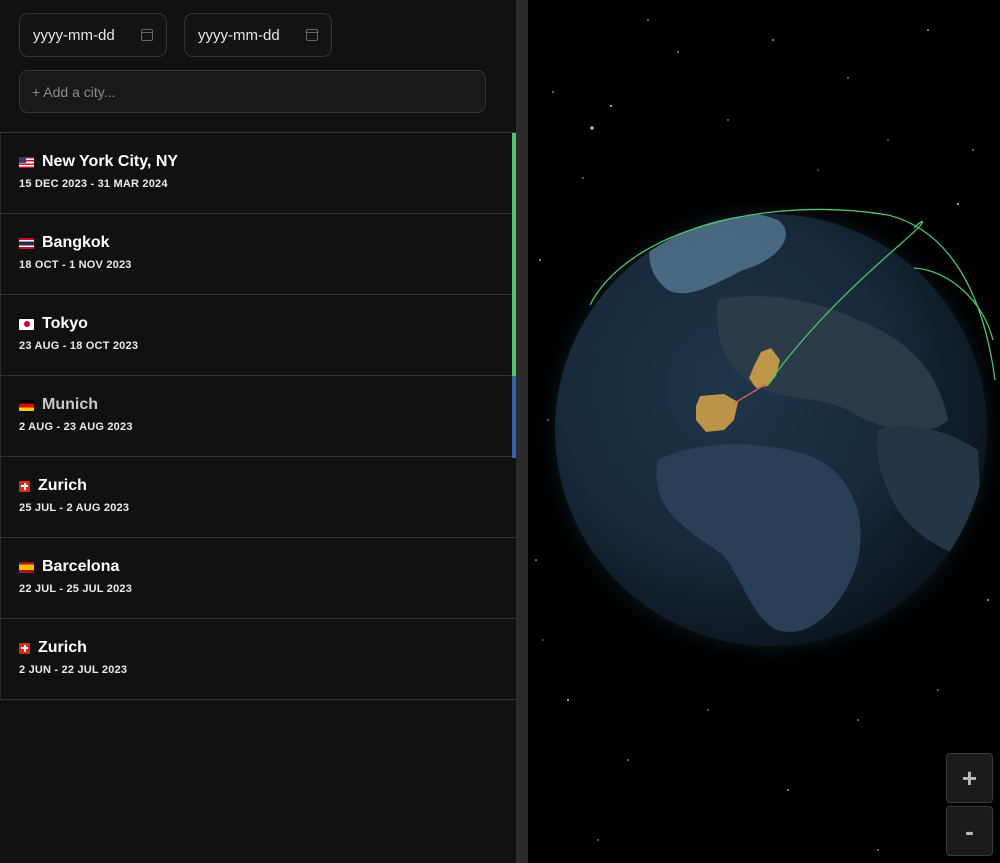 This screenshot has width=1000, height=863. What do you see at coordinates (258, 255) in the screenshot?
I see `trip-item-bangkok: Bangkok 18 OCT - 1 NOV 2023` at bounding box center [258, 255].